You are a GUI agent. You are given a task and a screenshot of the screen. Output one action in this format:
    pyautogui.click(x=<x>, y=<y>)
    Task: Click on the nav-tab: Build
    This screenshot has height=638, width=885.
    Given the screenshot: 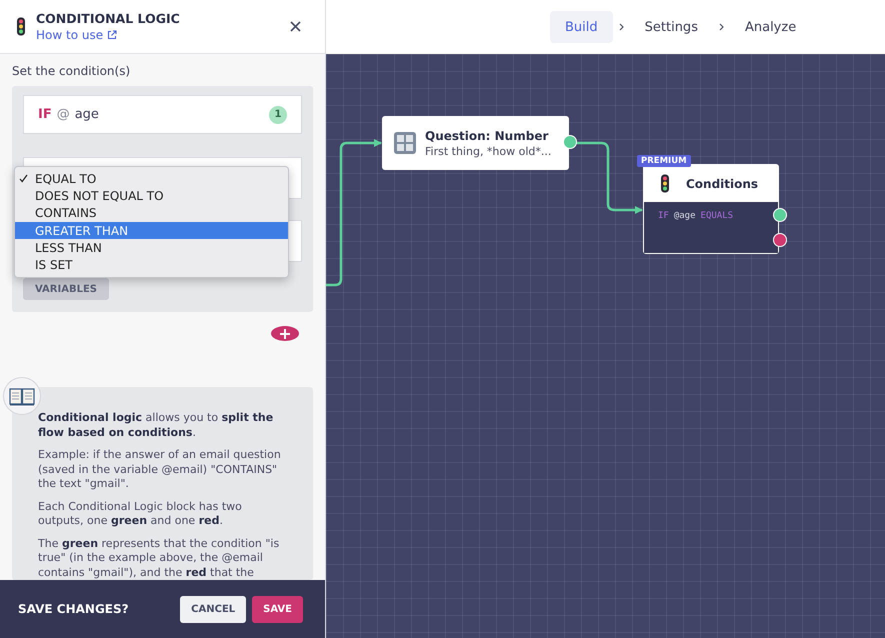 What is the action you would take?
    pyautogui.click(x=581, y=27)
    